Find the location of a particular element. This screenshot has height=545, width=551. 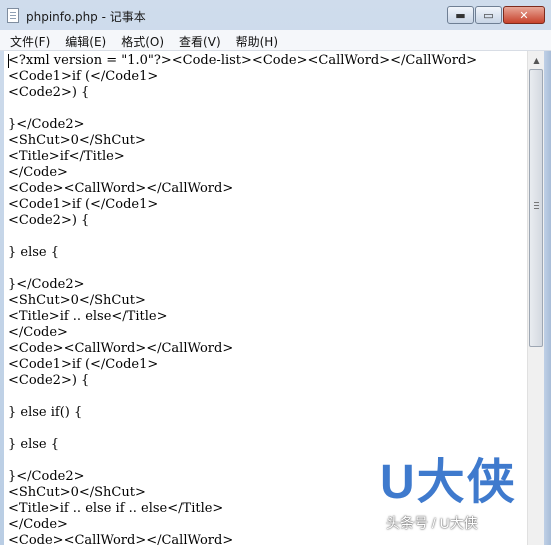

title-bar: phpinfo.php - 记事本 ▬ ▭ ✕ is located at coordinates (275, 15).